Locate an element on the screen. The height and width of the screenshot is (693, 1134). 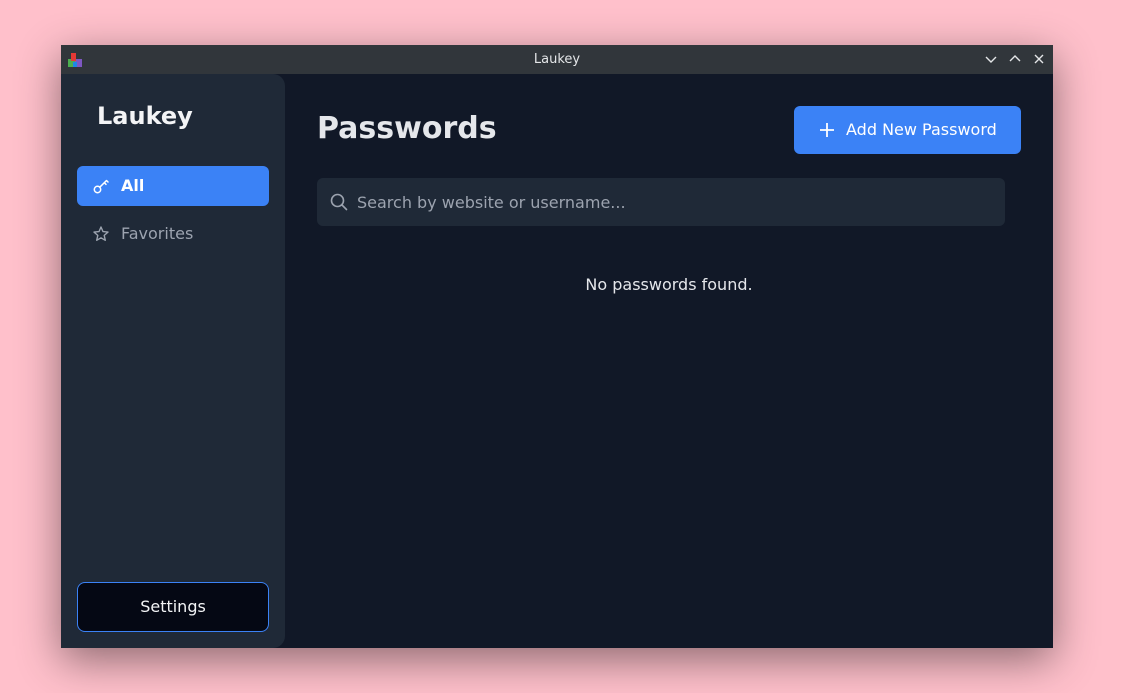
sidebar-item-favorites: Favorites is located at coordinates (173, 234).